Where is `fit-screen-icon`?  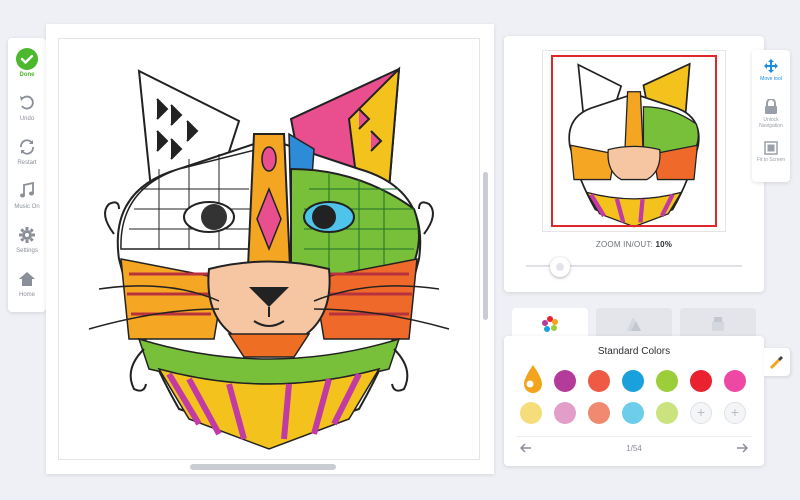 fit-screen-icon is located at coordinates (771, 147).